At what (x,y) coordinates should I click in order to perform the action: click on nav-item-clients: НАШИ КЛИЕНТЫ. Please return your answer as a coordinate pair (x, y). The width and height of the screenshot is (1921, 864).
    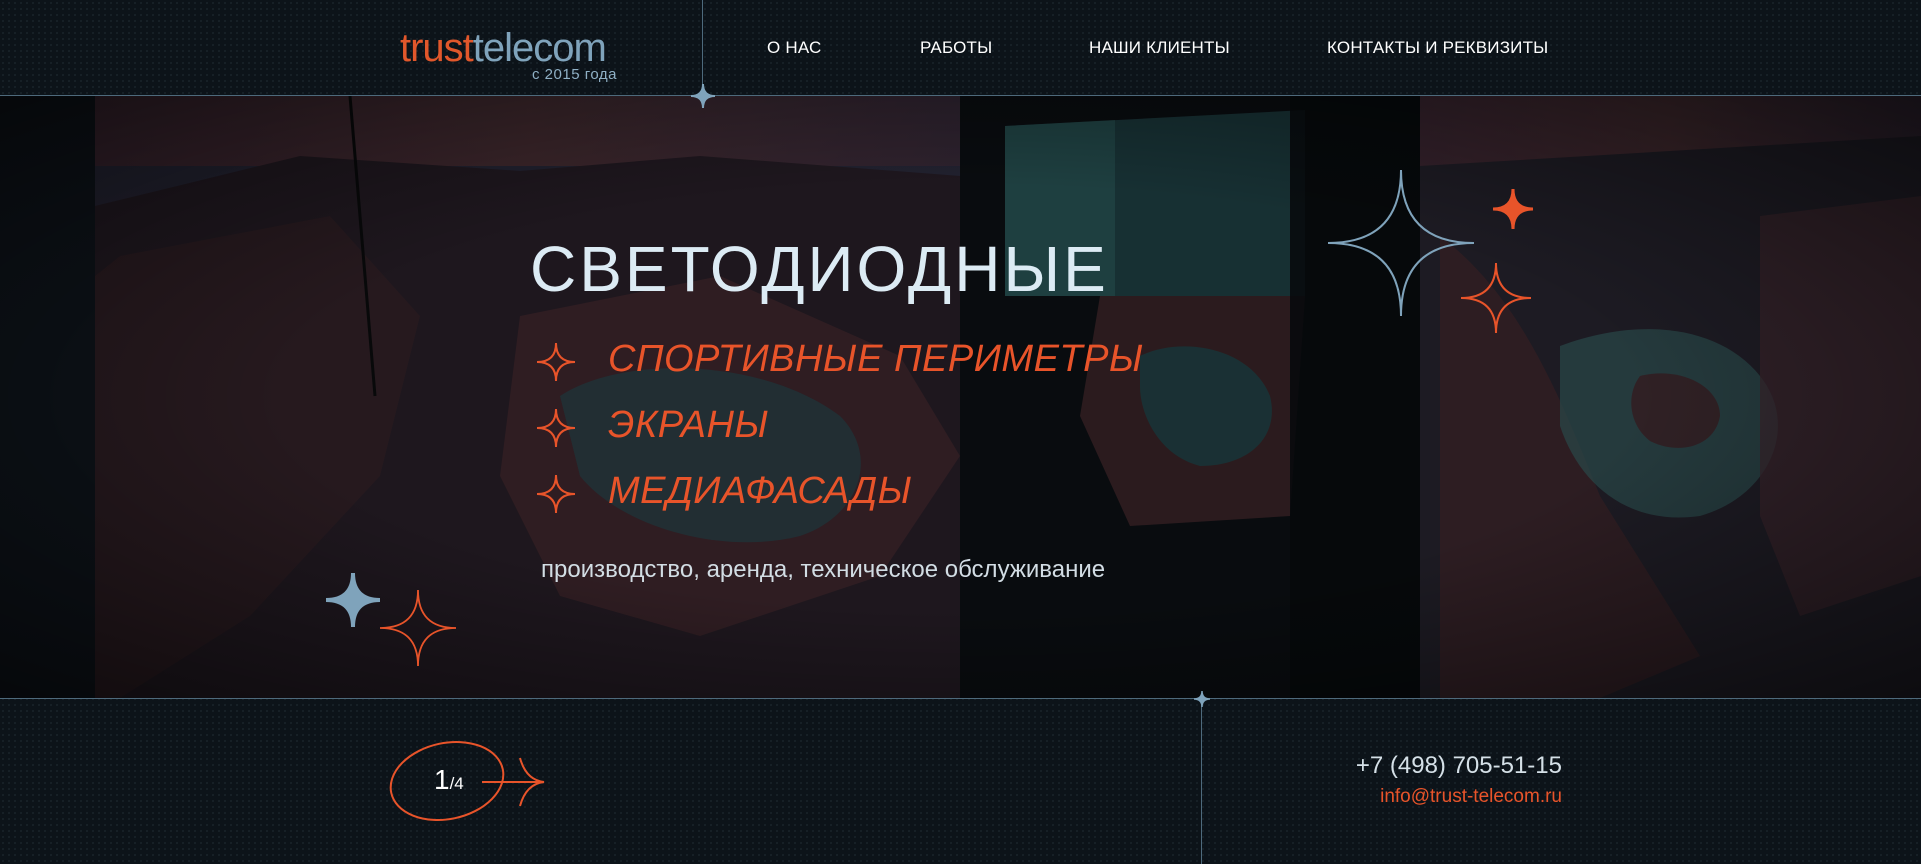
    Looking at the image, I should click on (1159, 48).